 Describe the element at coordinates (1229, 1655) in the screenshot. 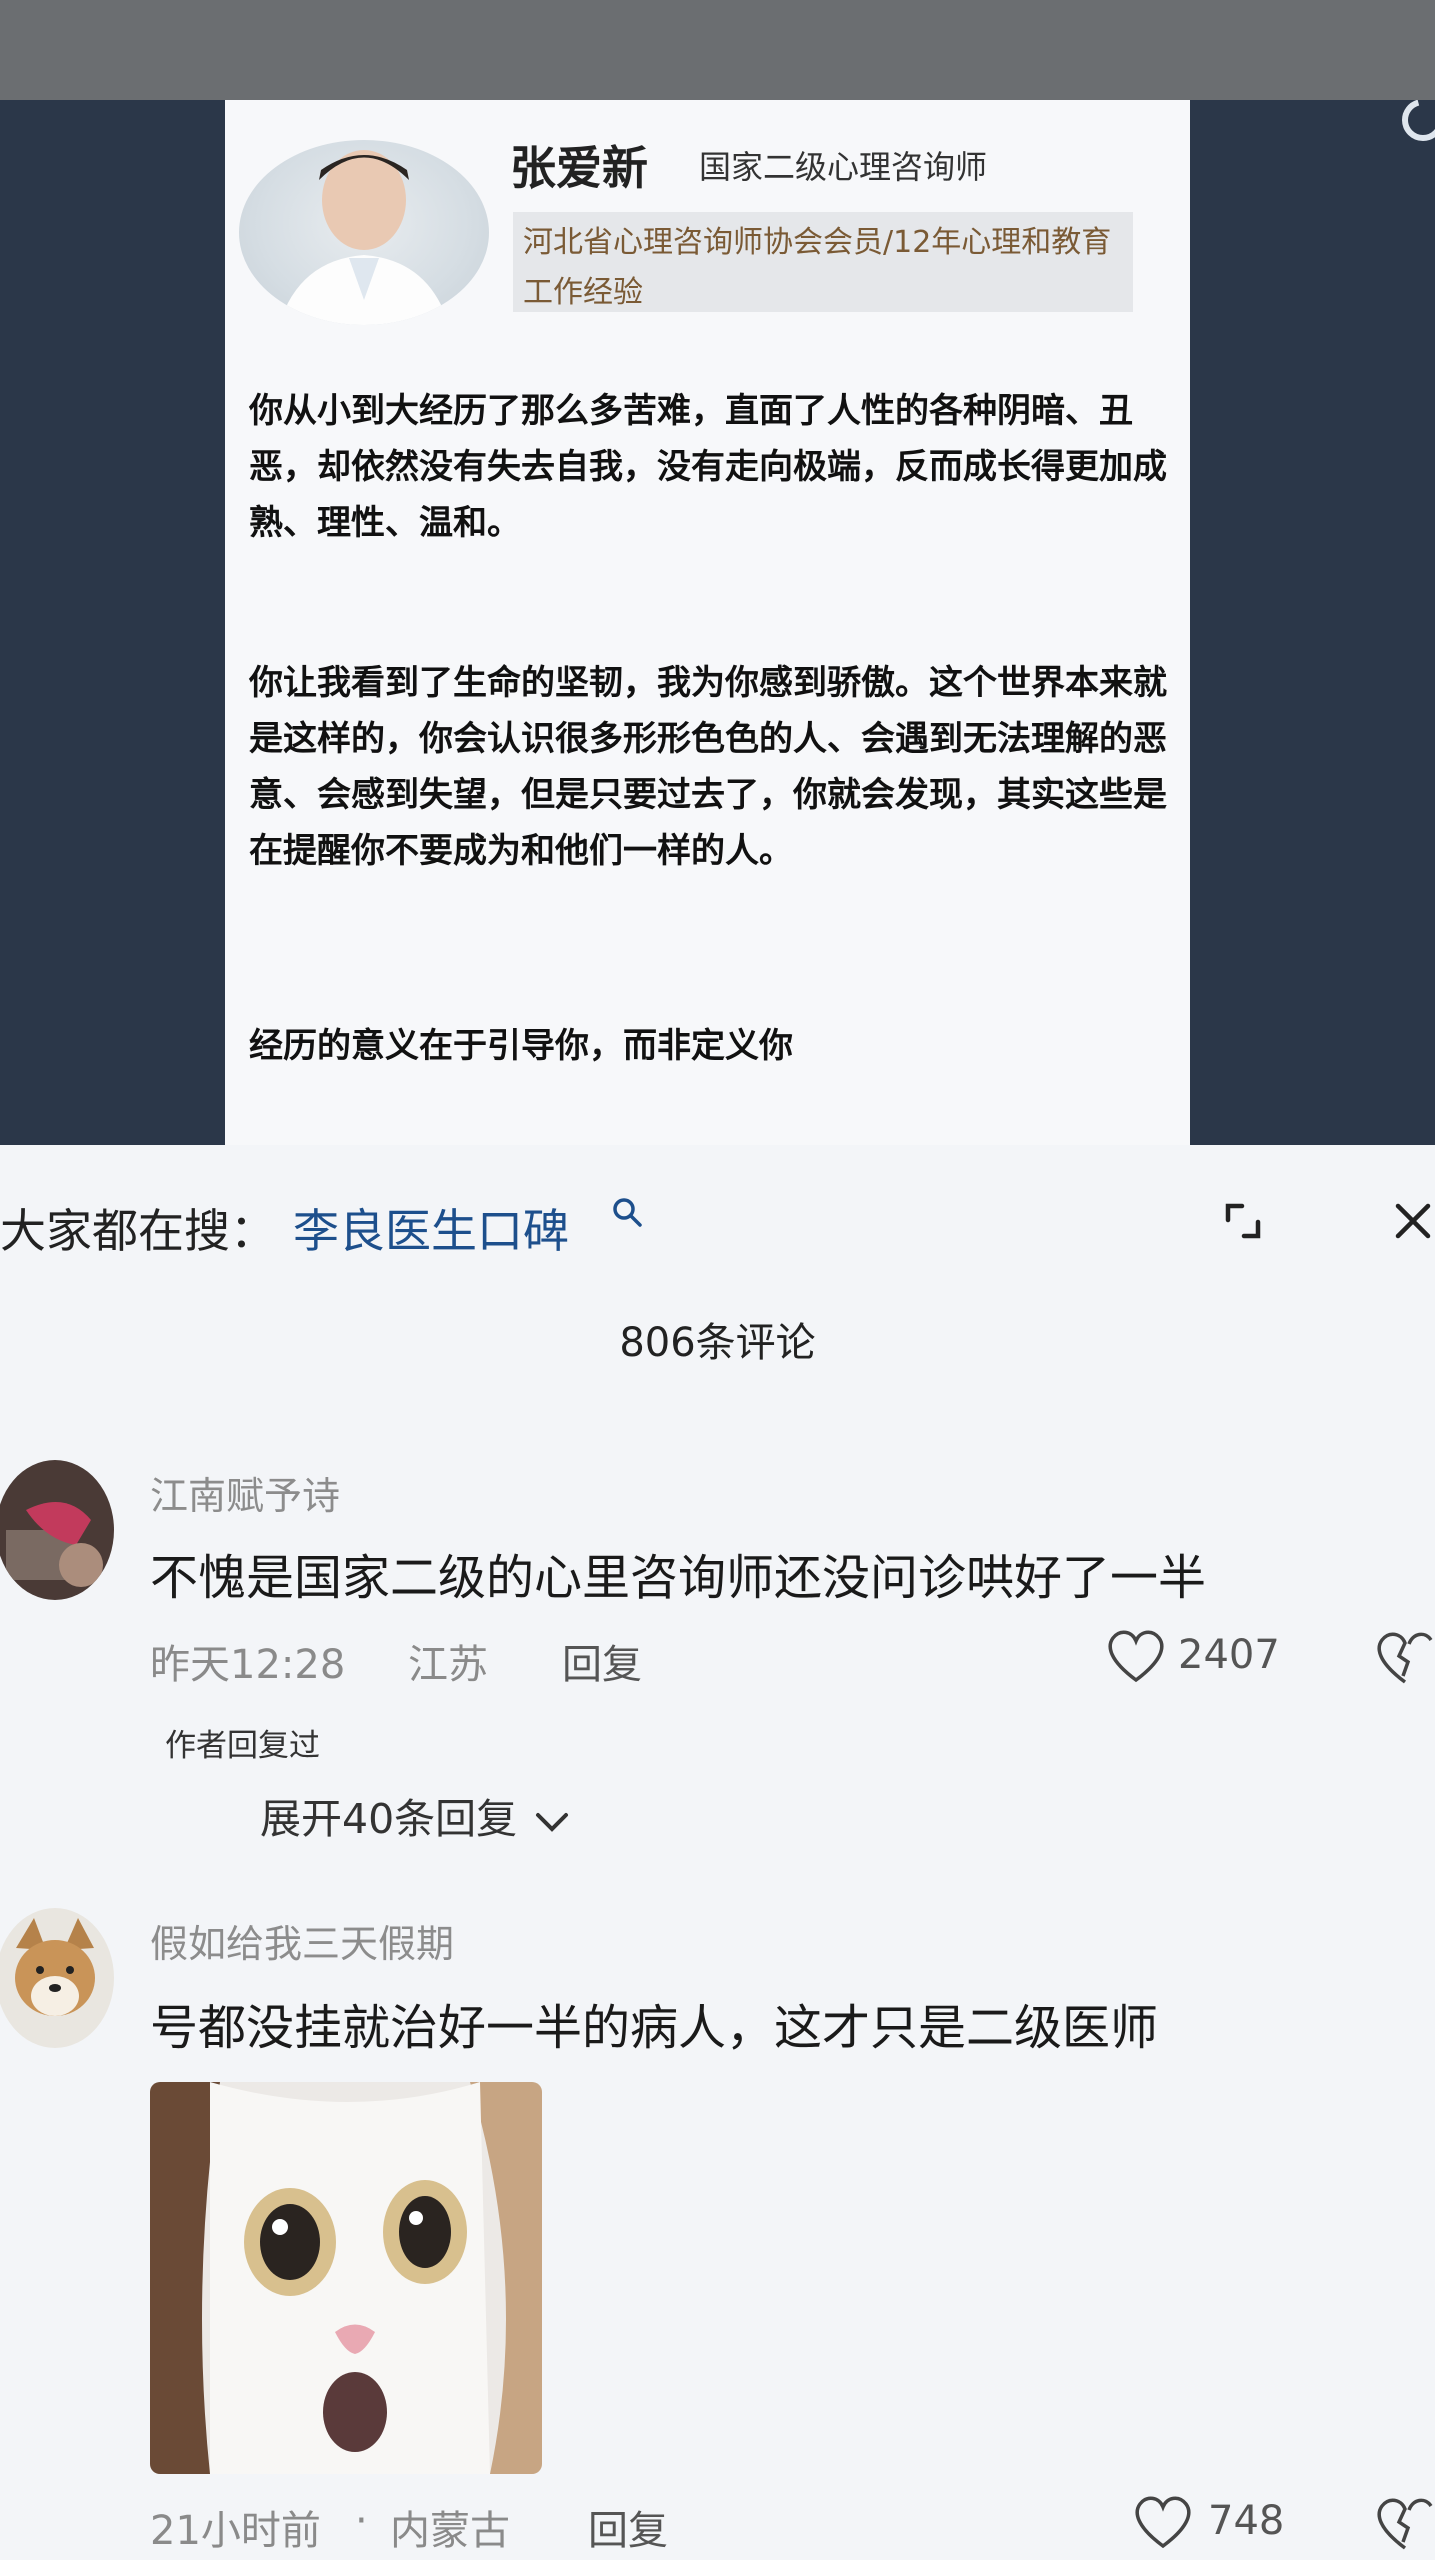

I see `like-count: 2407` at that location.